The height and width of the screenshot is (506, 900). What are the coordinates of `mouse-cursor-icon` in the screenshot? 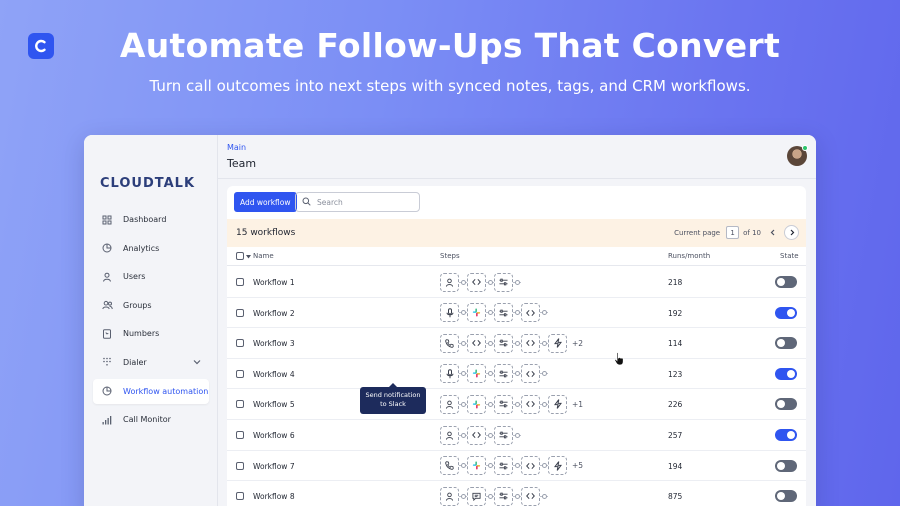 It's located at (620, 359).